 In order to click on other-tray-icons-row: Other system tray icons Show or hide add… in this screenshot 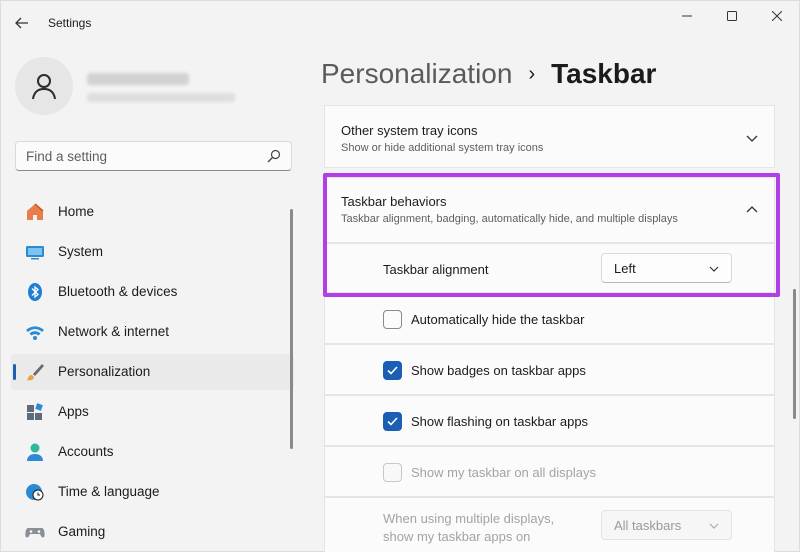, I will do `click(549, 136)`.